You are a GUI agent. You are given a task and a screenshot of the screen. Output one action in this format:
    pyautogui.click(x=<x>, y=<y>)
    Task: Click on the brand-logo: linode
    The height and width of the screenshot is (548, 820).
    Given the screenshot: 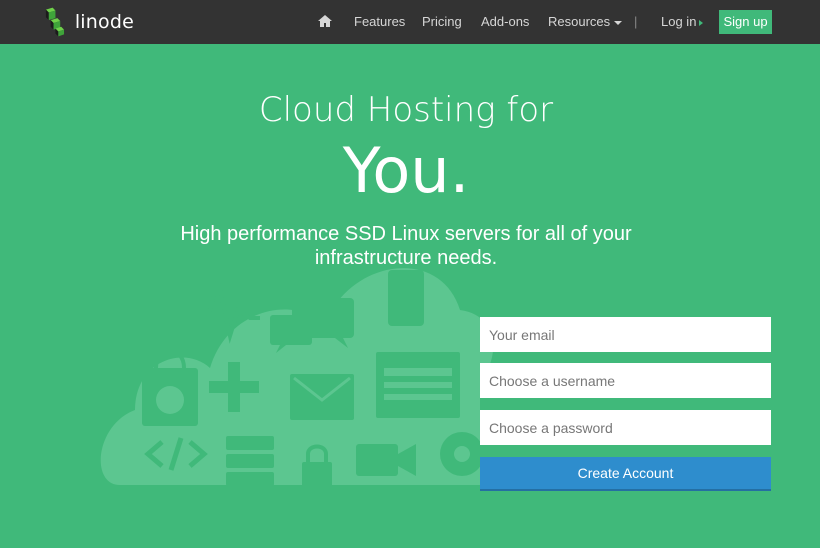 What is the action you would take?
    pyautogui.click(x=89, y=22)
    